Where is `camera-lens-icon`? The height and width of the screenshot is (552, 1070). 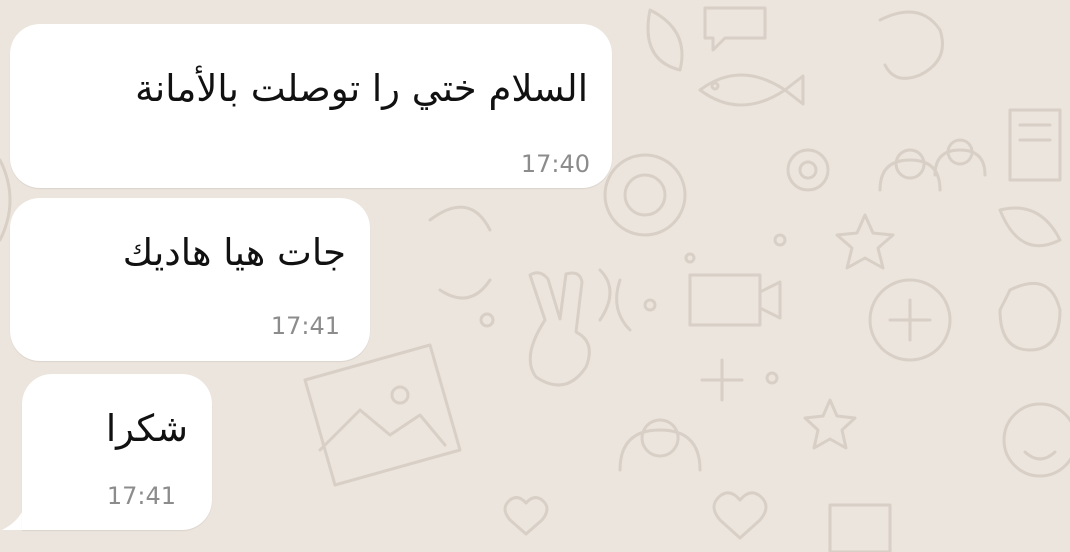
camera-lens-icon is located at coordinates (645, 195).